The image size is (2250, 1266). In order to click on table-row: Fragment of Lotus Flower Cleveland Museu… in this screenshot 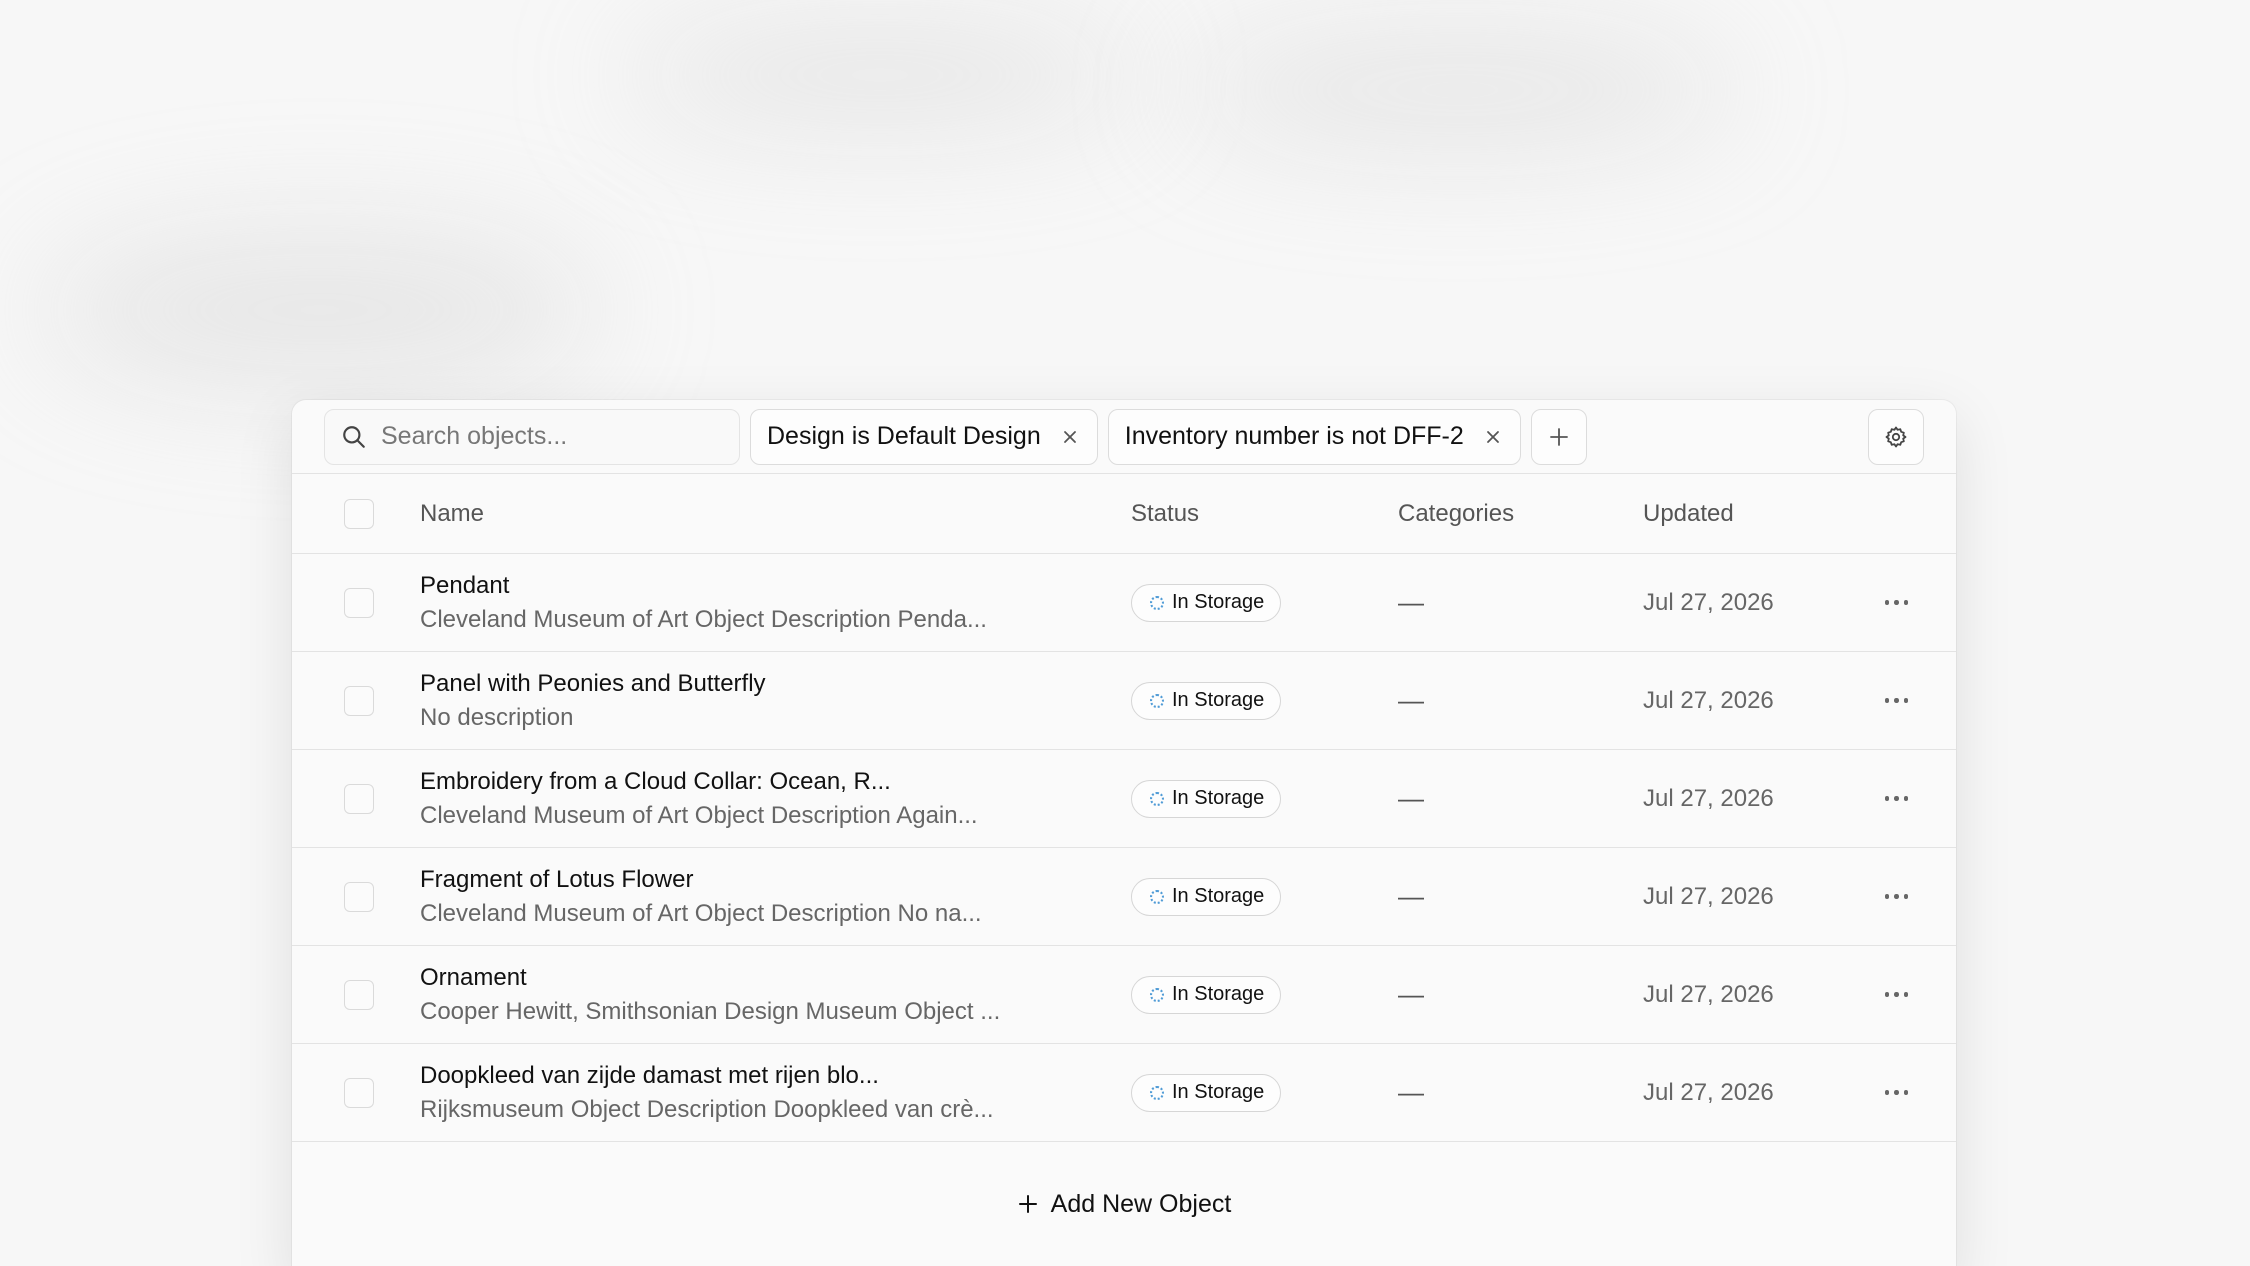, I will do `click(1124, 897)`.